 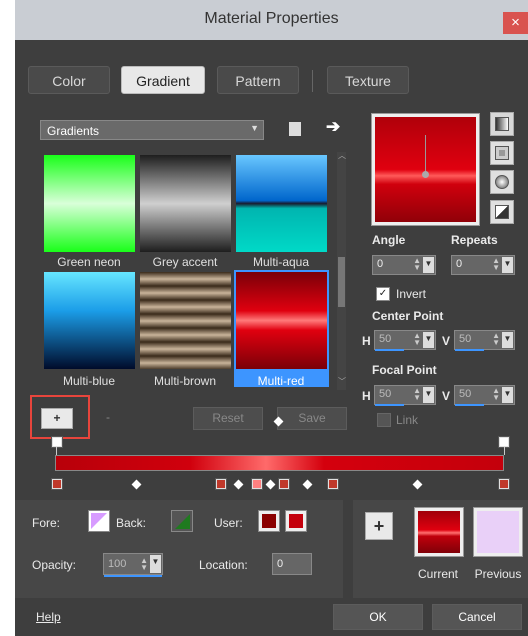 I want to click on swatch-multi-brown, so click(x=185, y=320).